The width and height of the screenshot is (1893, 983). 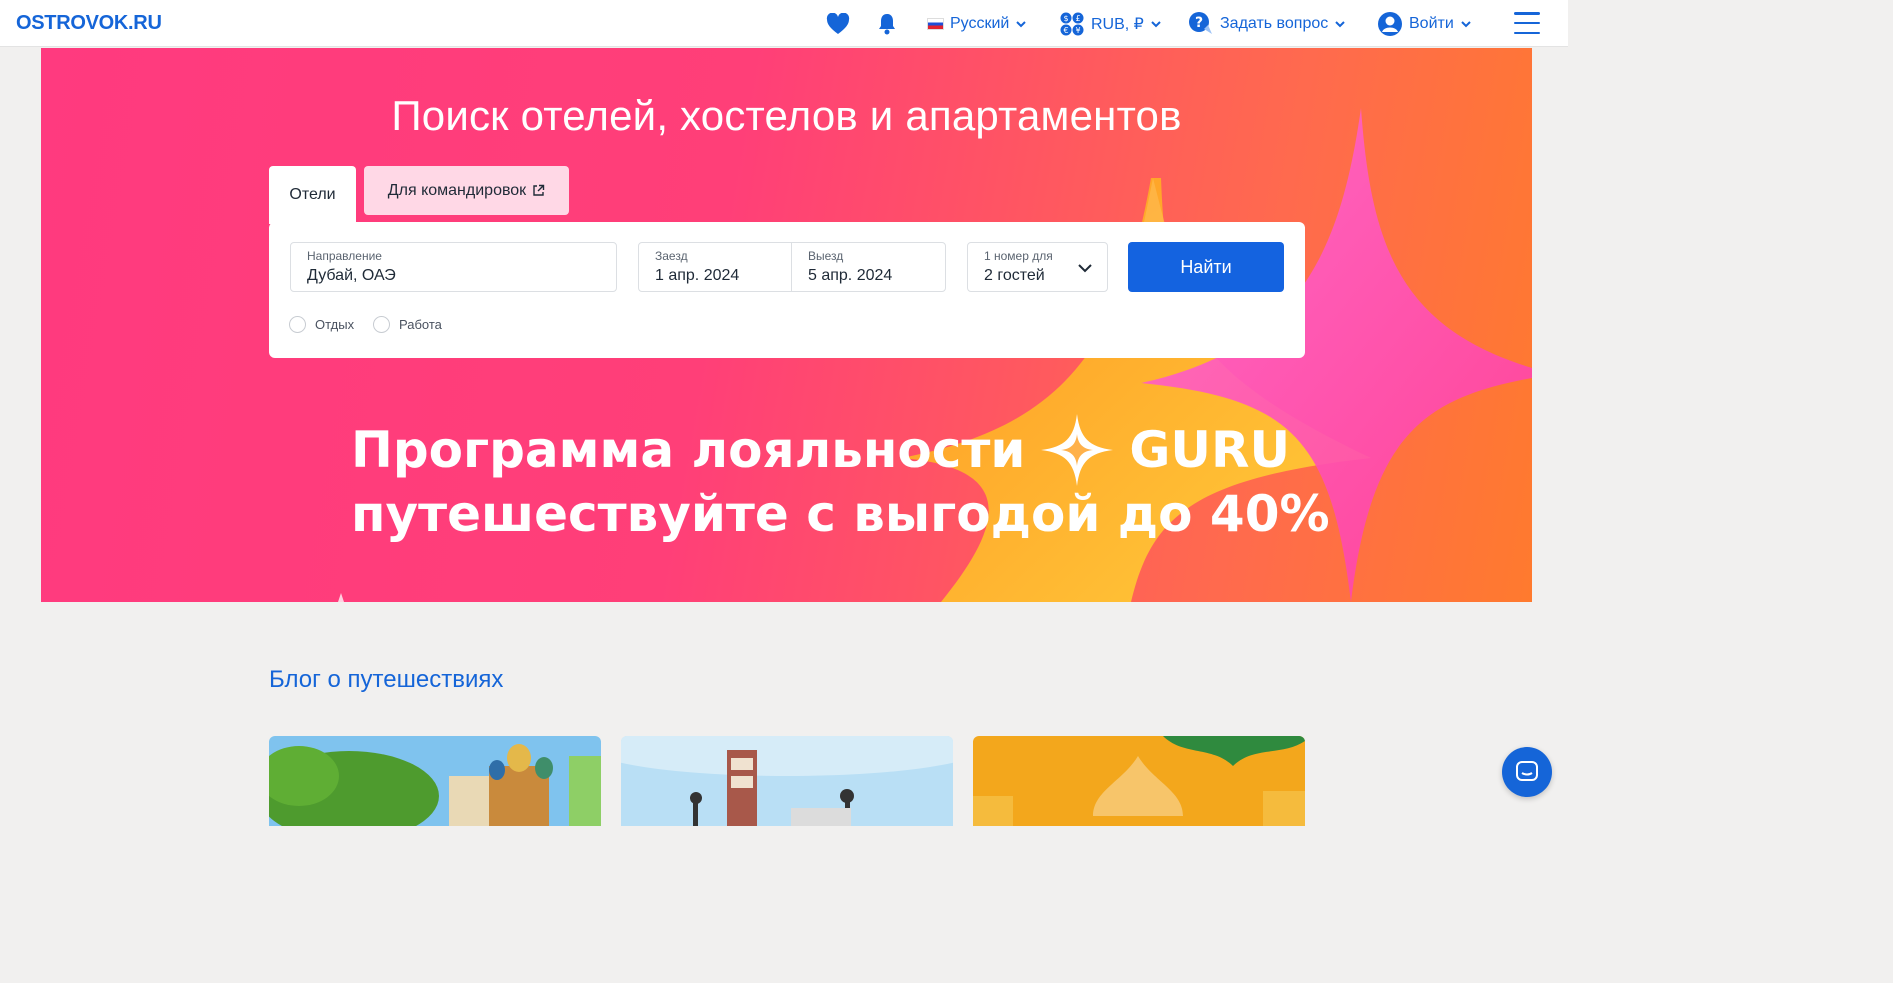 I want to click on currency-selector: $ £ € ¥ RUB, ₽, so click(x=1110, y=23).